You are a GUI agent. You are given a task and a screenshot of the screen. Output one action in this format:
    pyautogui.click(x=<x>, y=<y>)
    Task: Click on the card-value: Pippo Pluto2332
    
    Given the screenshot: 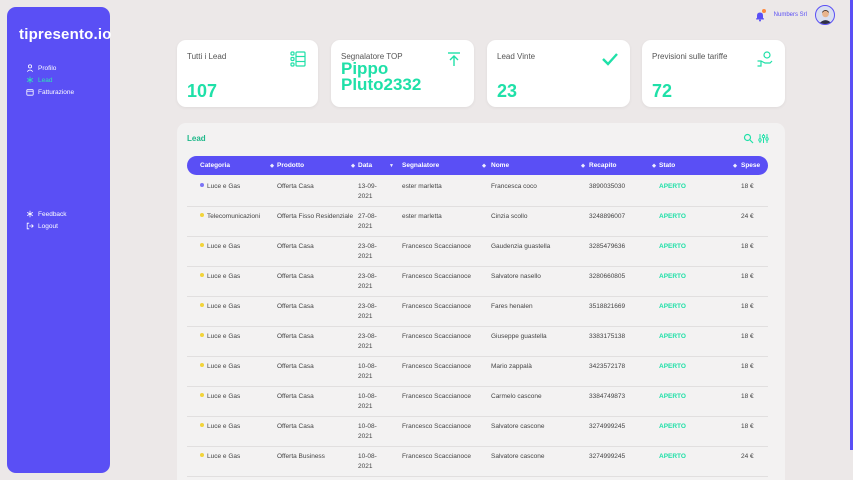 What is the action you would take?
    pyautogui.click(x=381, y=76)
    